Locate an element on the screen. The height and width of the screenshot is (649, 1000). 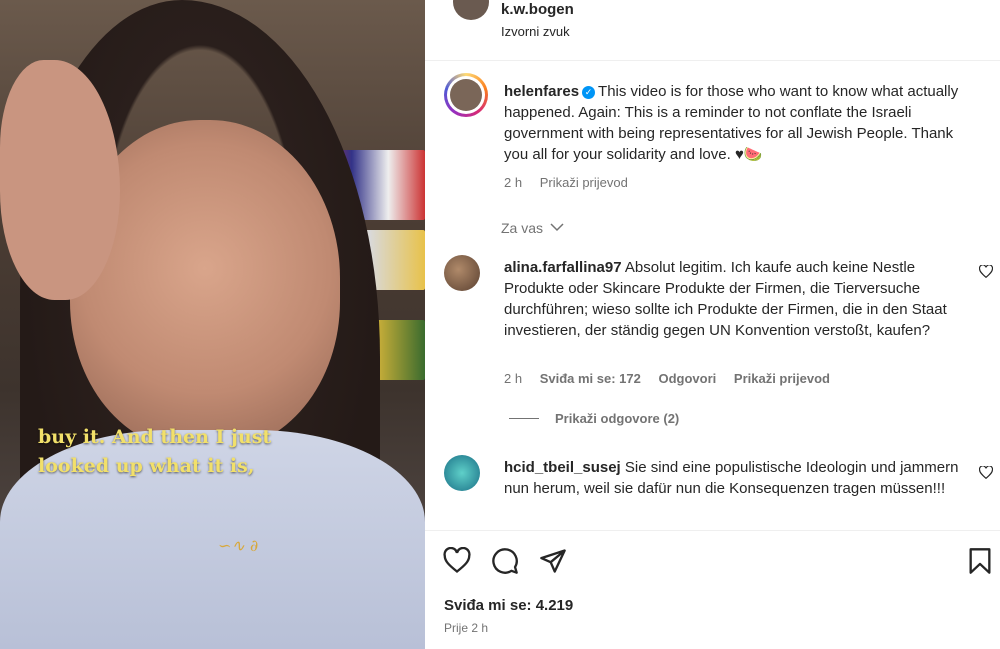
share-icon is located at coordinates (553, 561).